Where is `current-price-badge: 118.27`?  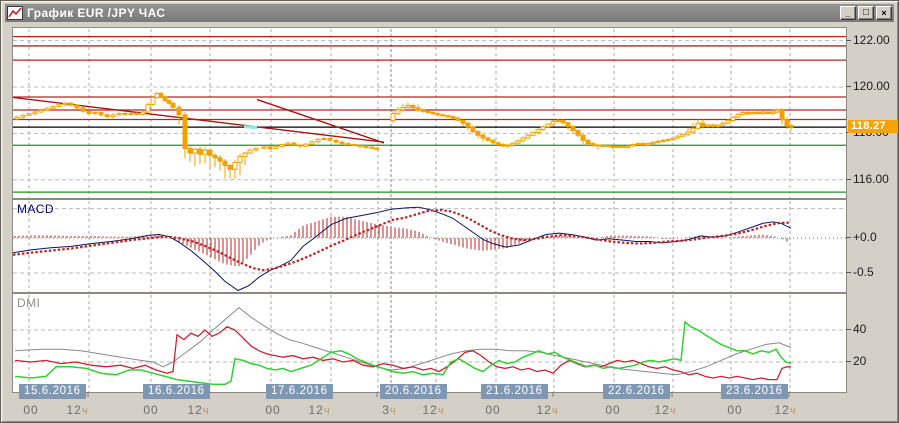 current-price-badge: 118.27 is located at coordinates (873, 126).